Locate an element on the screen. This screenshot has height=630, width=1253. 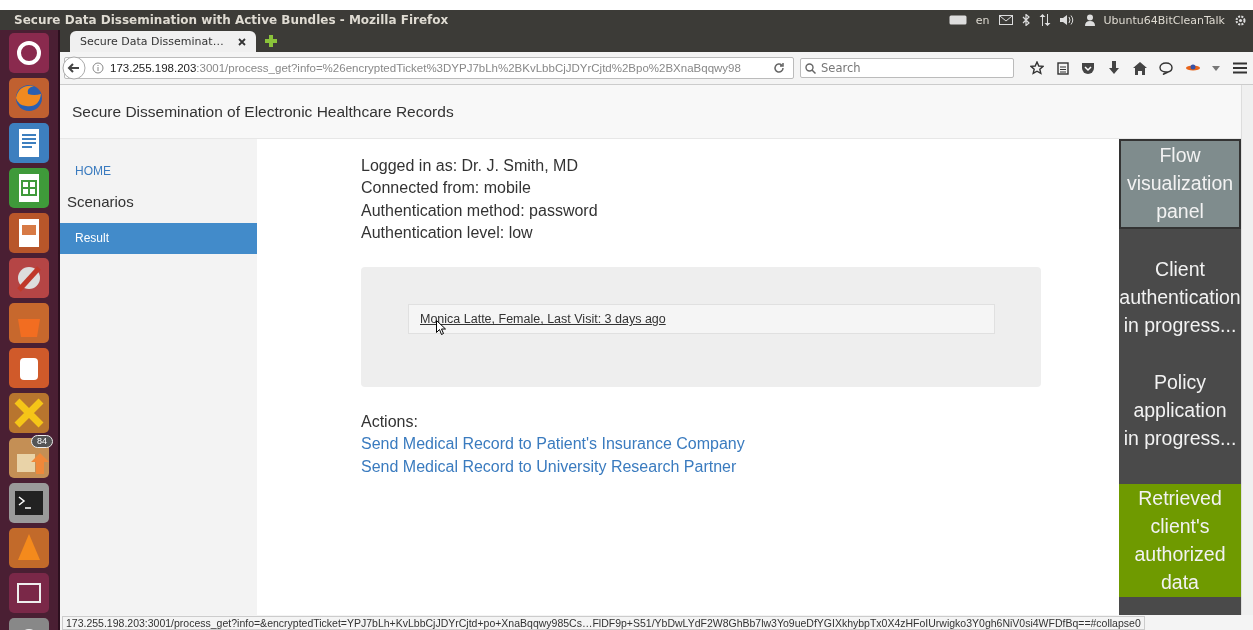
volume-icon is located at coordinates (1067, 20).